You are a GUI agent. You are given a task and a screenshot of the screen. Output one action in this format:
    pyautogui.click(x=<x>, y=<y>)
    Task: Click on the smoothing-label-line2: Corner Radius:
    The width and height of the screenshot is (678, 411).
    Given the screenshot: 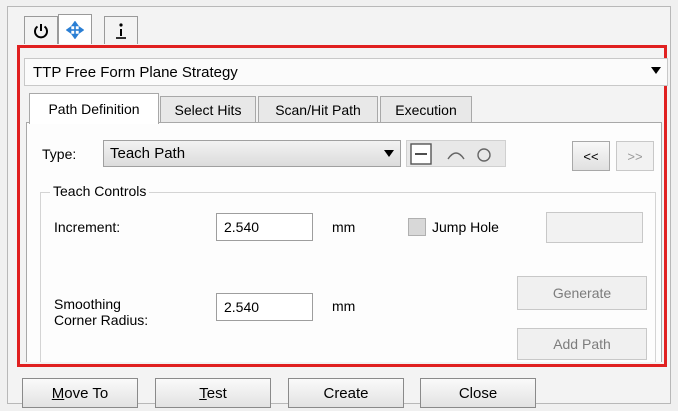 What is the action you would take?
    pyautogui.click(x=101, y=320)
    